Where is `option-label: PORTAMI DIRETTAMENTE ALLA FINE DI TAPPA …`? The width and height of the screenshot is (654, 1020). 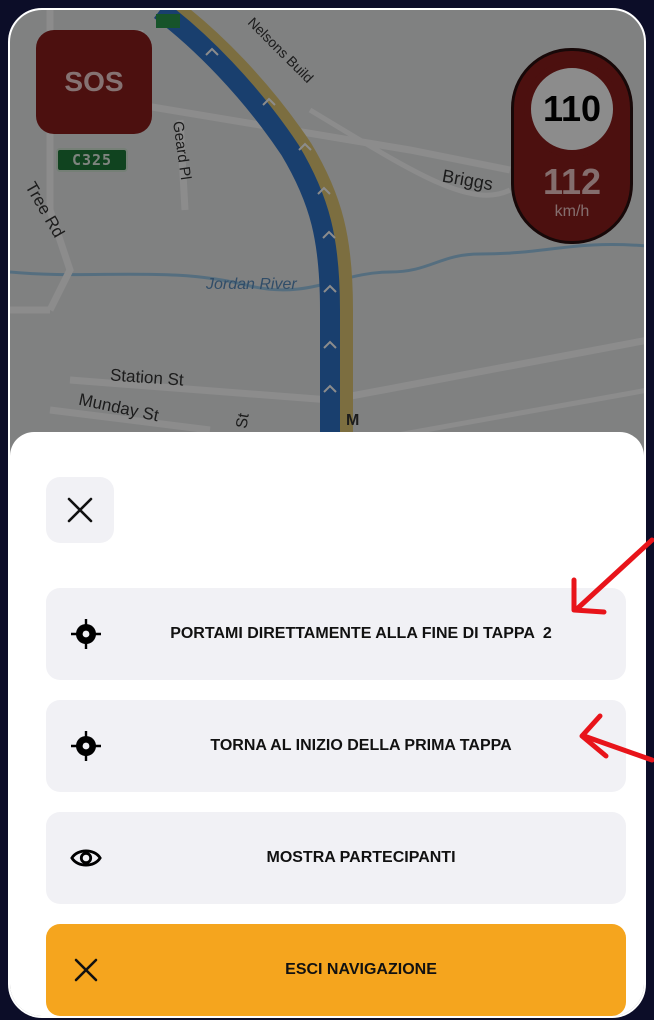 option-label: PORTAMI DIRETTAMENTE ALLA FINE DI TAPPA … is located at coordinates (361, 634).